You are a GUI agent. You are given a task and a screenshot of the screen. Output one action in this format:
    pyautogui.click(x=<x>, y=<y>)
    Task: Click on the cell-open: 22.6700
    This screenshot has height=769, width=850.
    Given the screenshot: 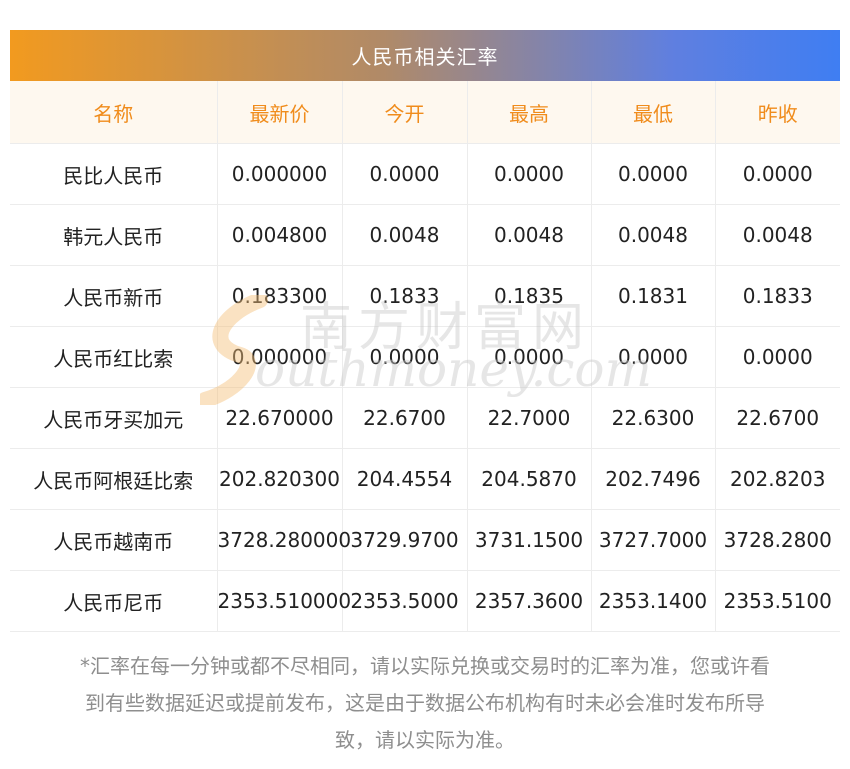 What is the action you would take?
    pyautogui.click(x=405, y=418)
    